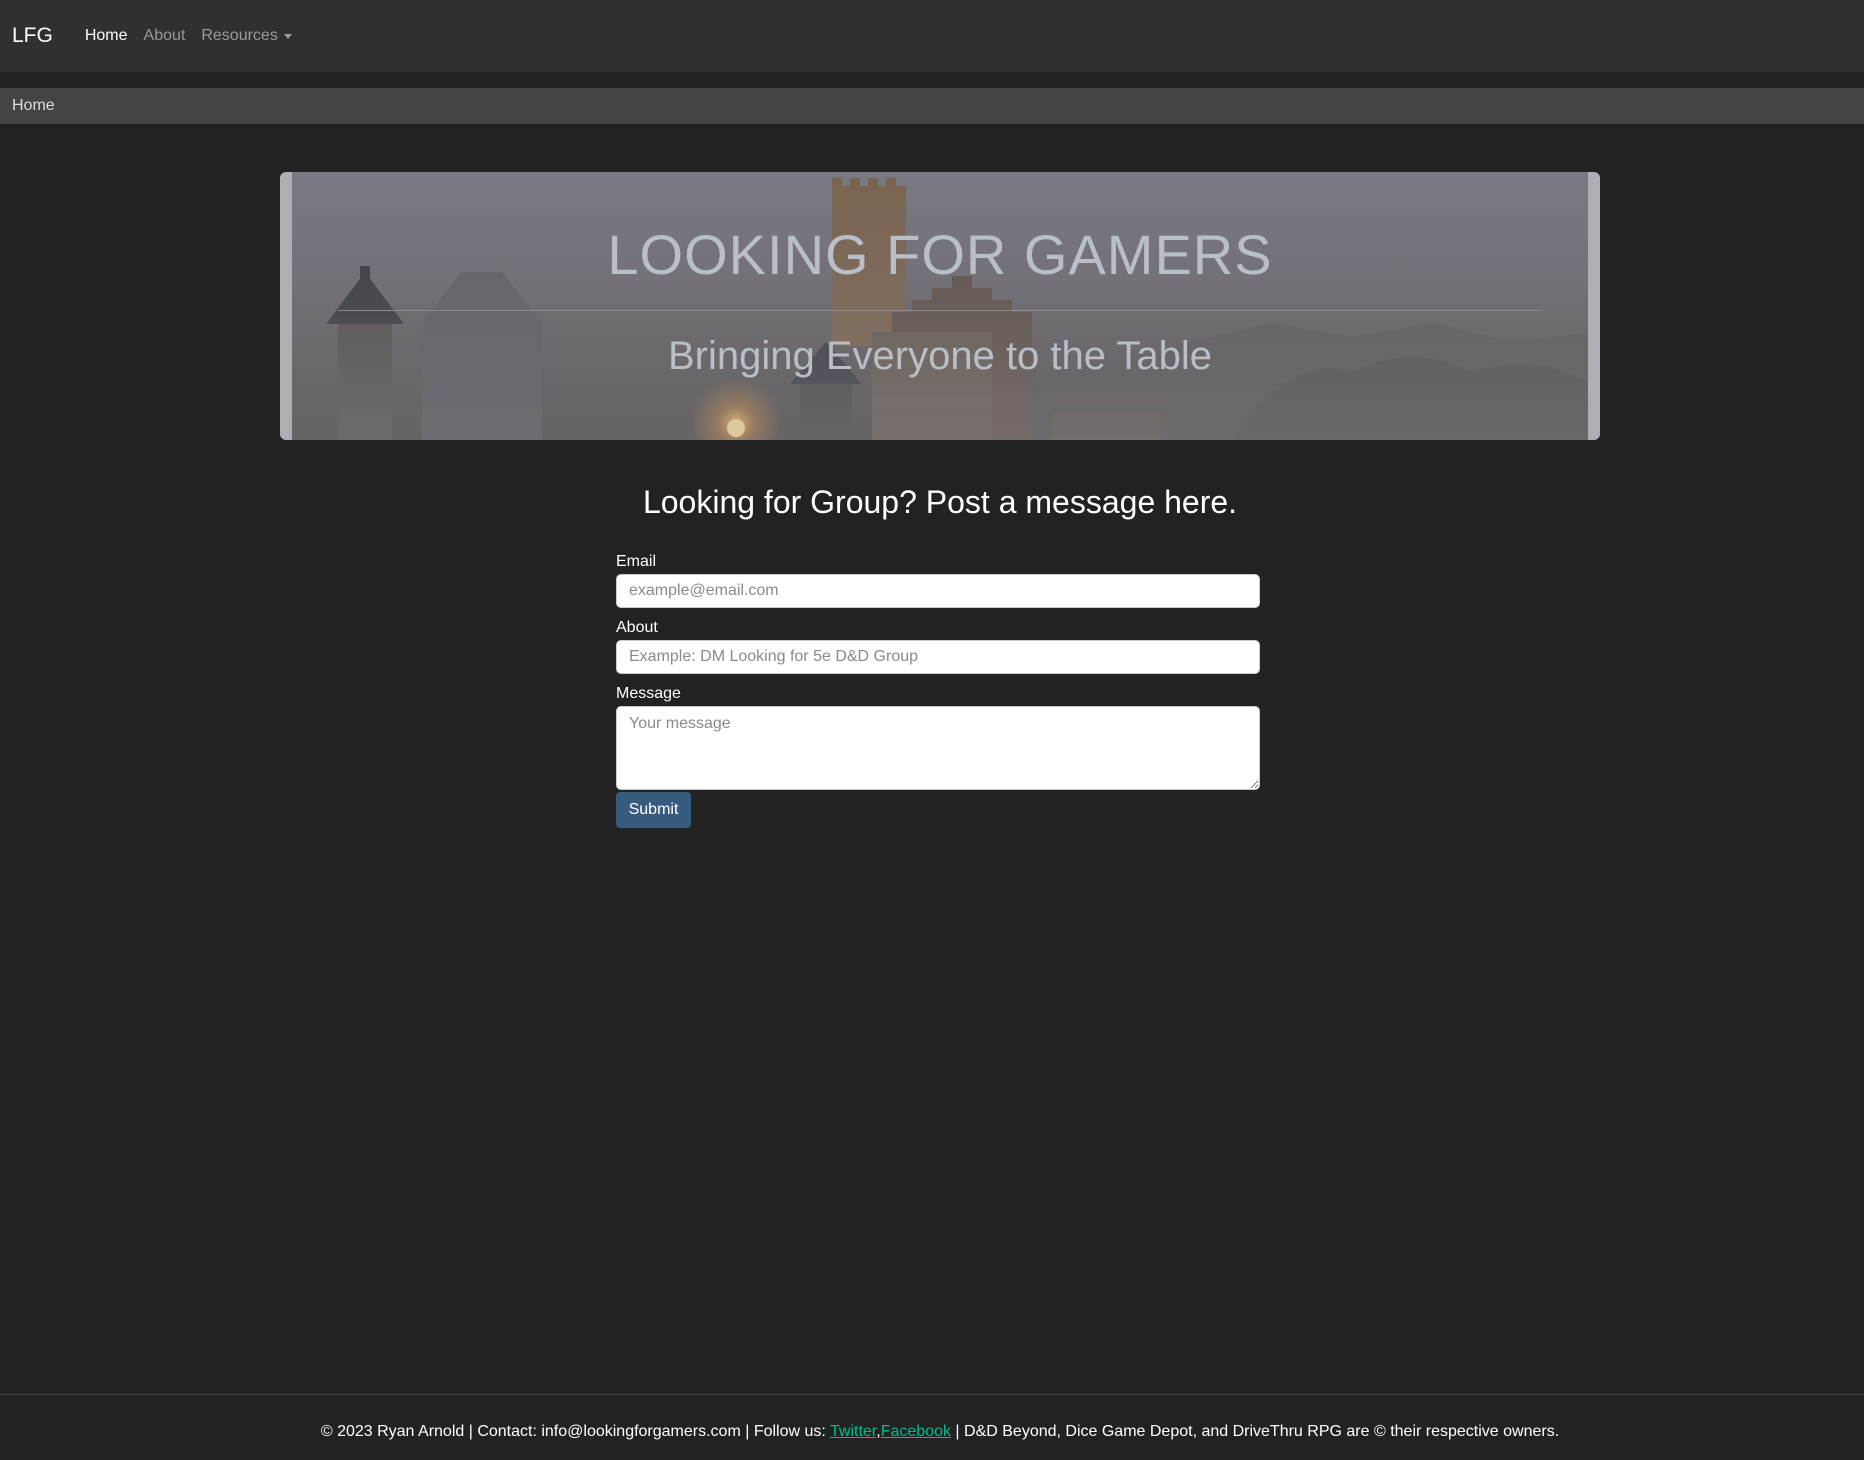  What do you see at coordinates (106, 36) in the screenshot?
I see `nav-home-link: Home` at bounding box center [106, 36].